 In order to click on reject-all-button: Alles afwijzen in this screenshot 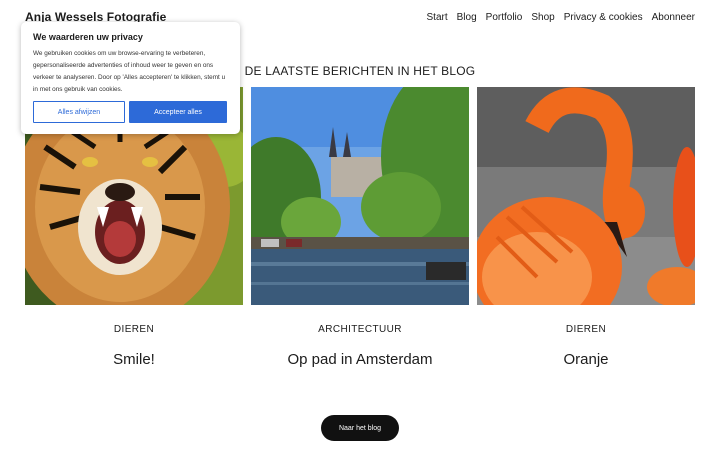, I will do `click(79, 112)`.